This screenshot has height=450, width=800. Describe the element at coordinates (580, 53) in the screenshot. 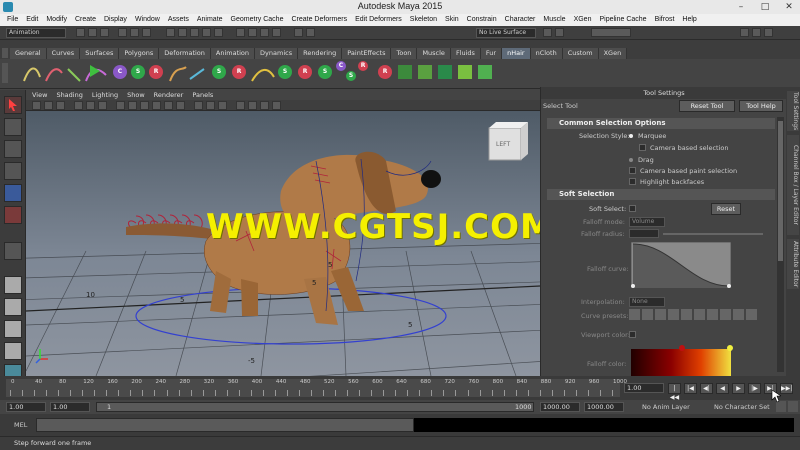

I see `shelf-tab-custom: Custom` at that location.